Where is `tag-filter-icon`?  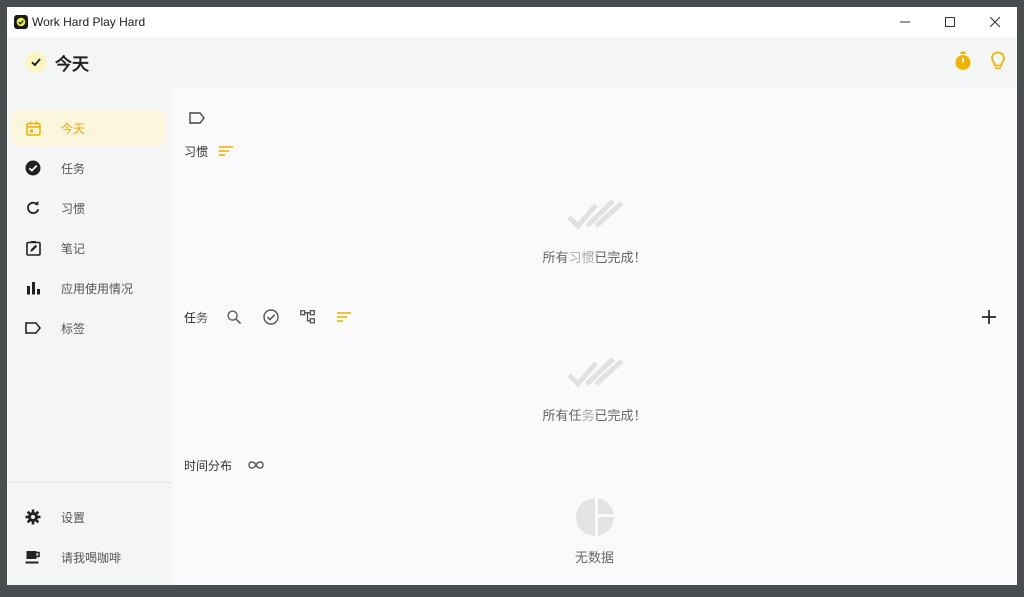
tag-filter-icon is located at coordinates (197, 118).